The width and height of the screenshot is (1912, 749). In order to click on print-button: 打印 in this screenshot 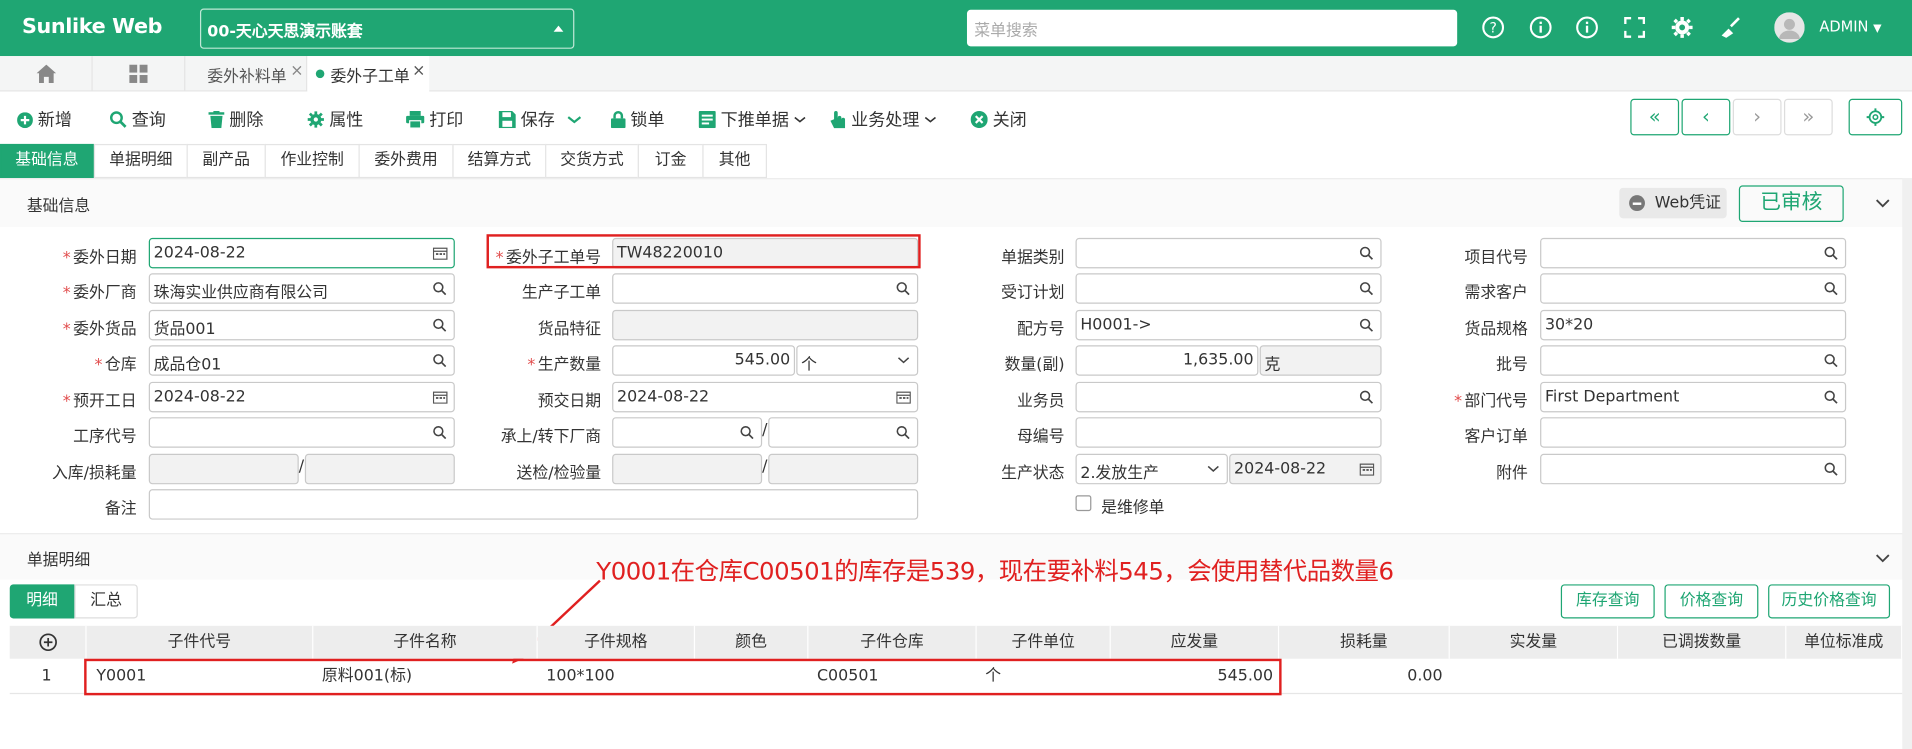, I will do `click(434, 119)`.